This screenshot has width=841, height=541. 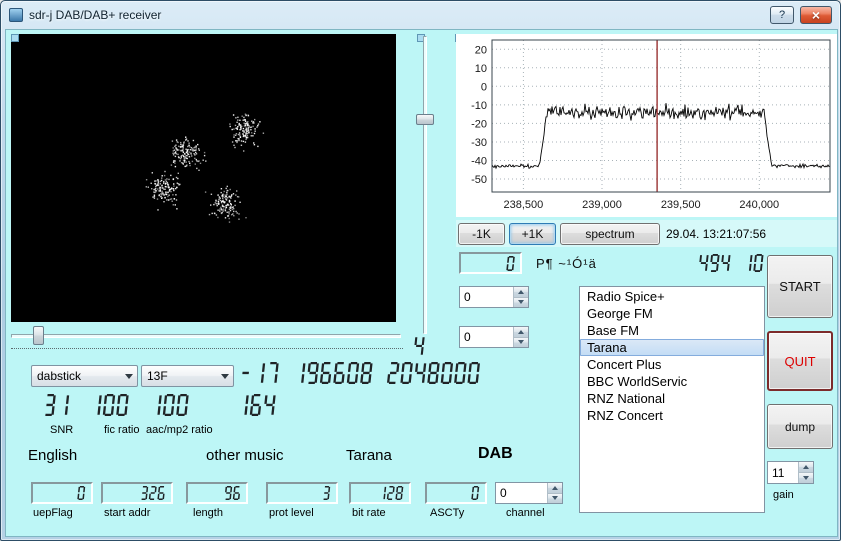 I want to click on spinbox-value: 11, so click(x=778, y=472).